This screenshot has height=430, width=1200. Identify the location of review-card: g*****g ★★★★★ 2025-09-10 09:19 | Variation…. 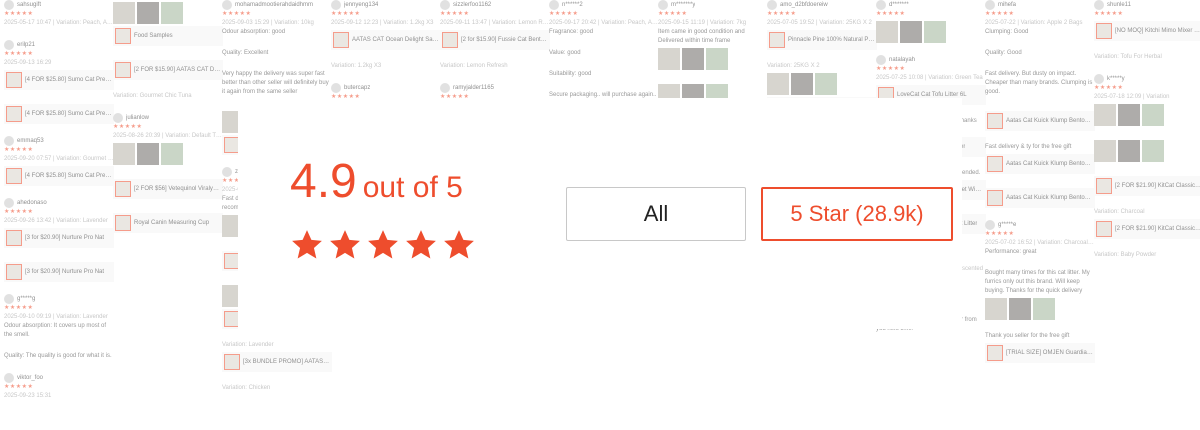
(59, 319).